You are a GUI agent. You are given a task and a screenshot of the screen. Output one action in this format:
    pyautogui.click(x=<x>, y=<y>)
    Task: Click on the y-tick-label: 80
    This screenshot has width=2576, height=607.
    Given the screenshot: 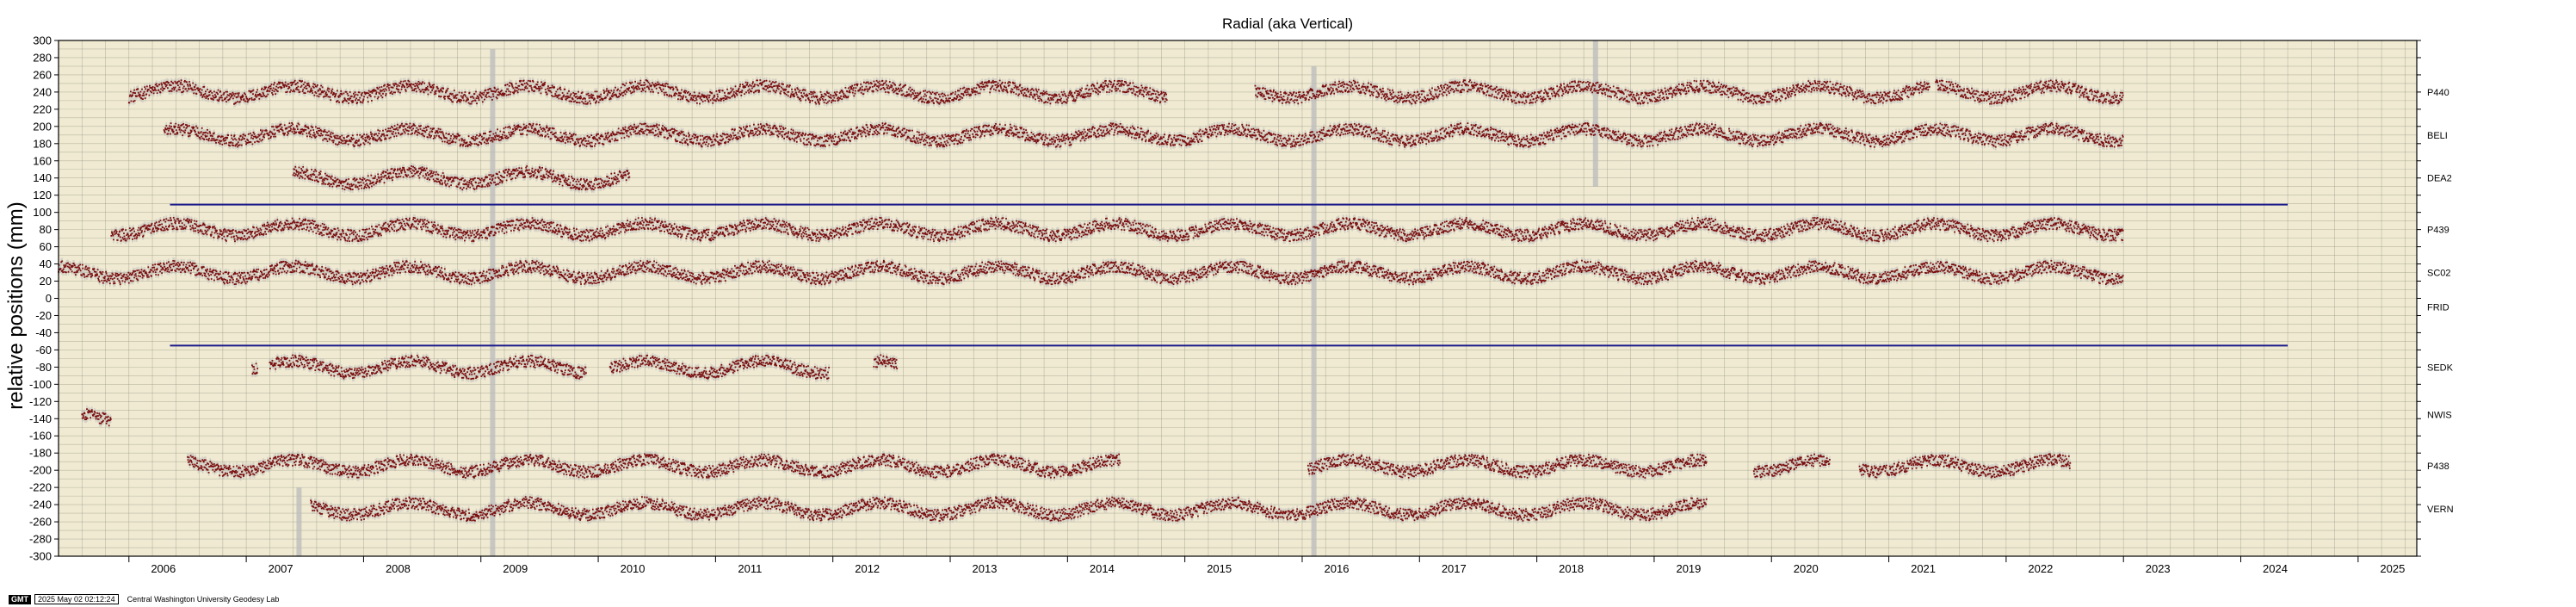 What is the action you would take?
    pyautogui.click(x=46, y=229)
    